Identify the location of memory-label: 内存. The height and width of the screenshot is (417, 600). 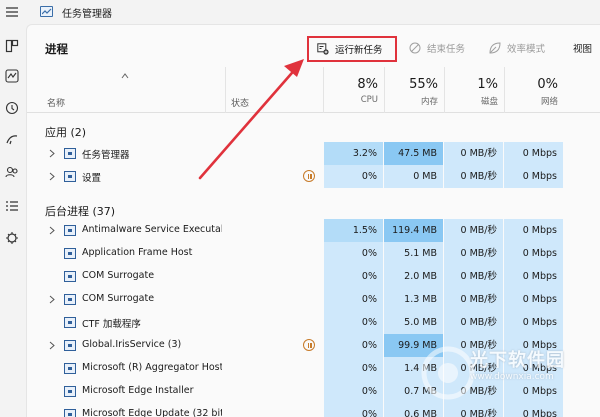
(429, 102).